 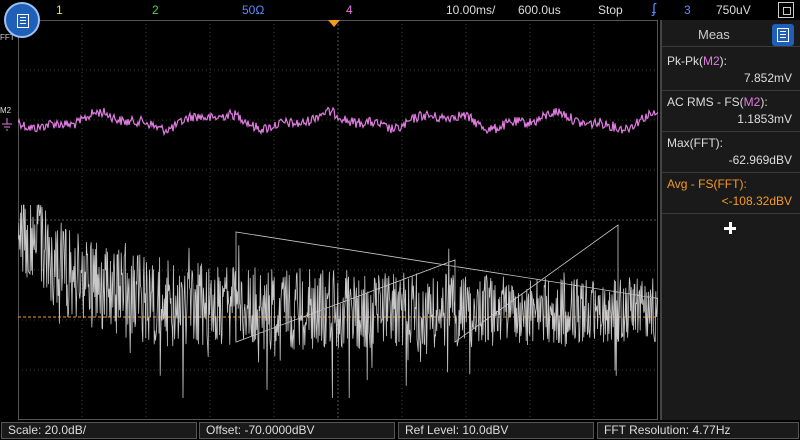 I want to click on meas-value: 1.1853mV, so click(x=764, y=119).